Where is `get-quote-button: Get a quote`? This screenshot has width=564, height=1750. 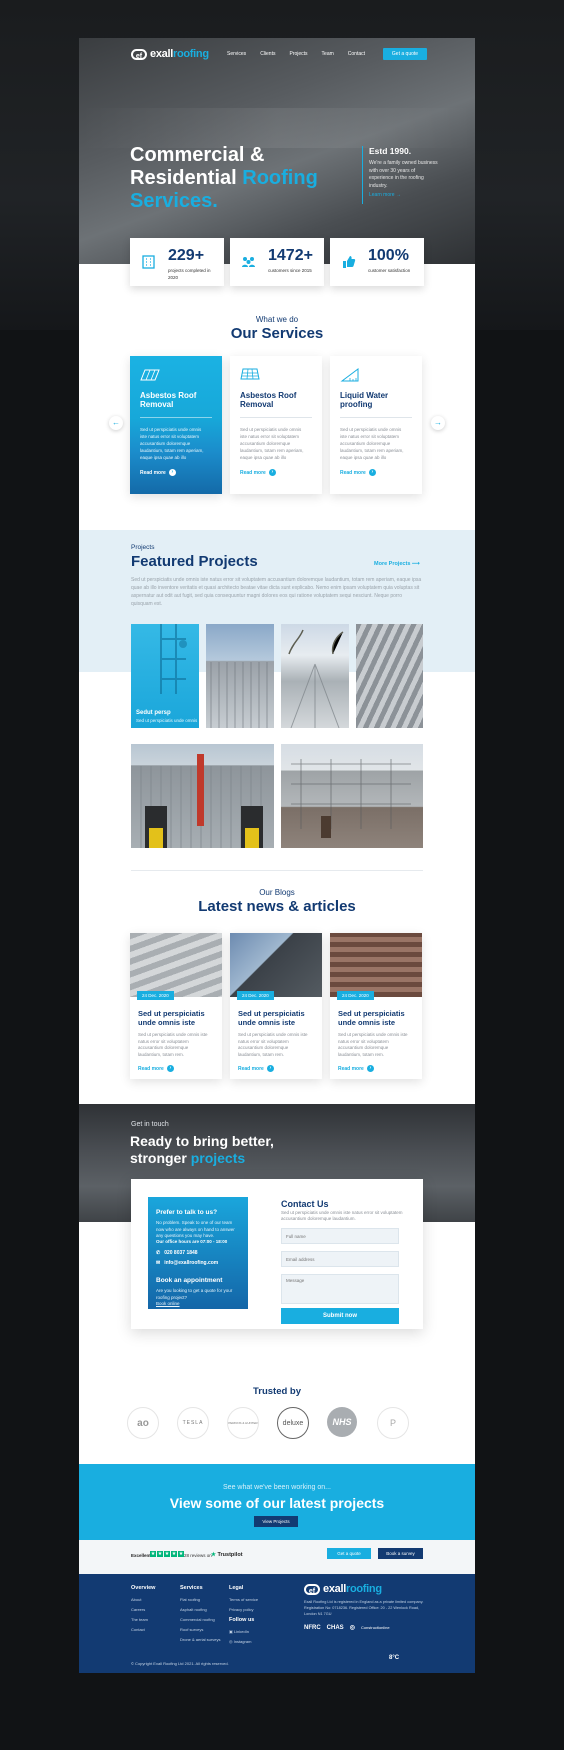 get-quote-button: Get a quote is located at coordinates (405, 54).